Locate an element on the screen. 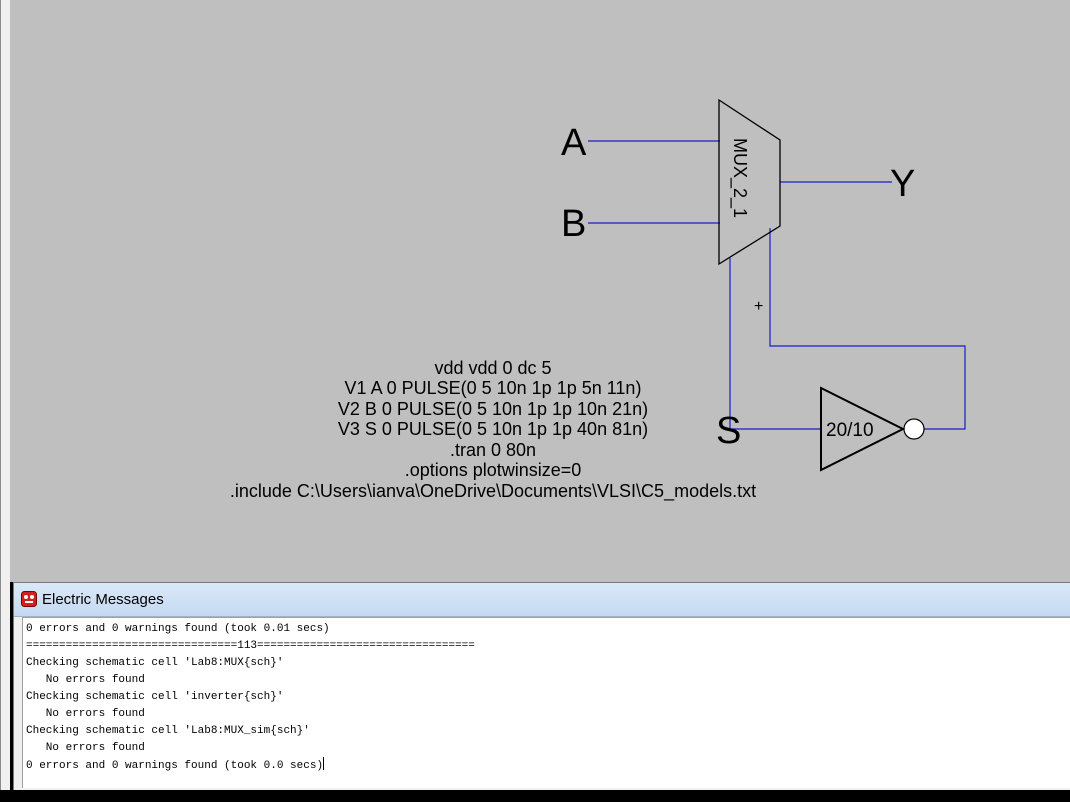  mux-label: MUX_2_1 is located at coordinates (739, 178).